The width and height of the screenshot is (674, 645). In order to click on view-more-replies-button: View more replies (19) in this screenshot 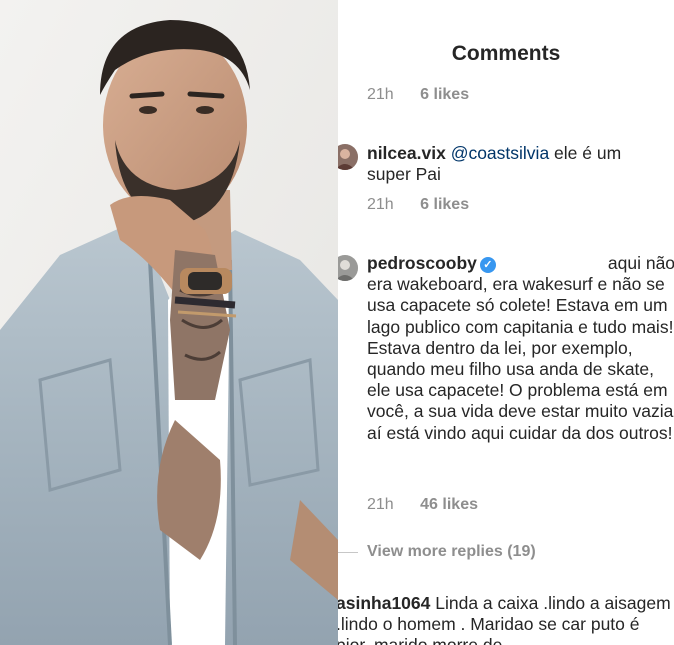, I will do `click(451, 552)`.